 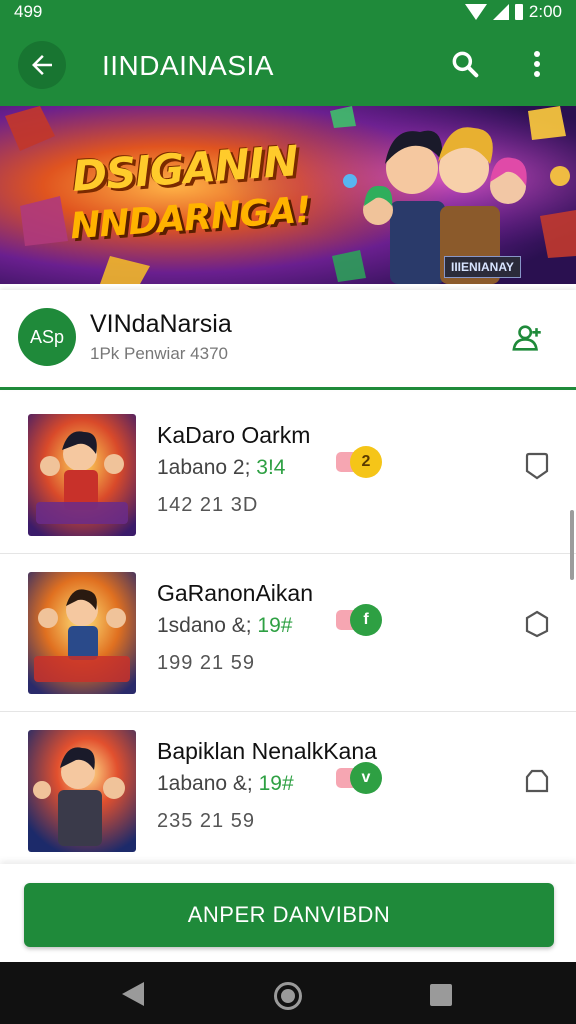 What do you see at coordinates (235, 593) in the screenshot?
I see `game-title: GaRanonAikan` at bounding box center [235, 593].